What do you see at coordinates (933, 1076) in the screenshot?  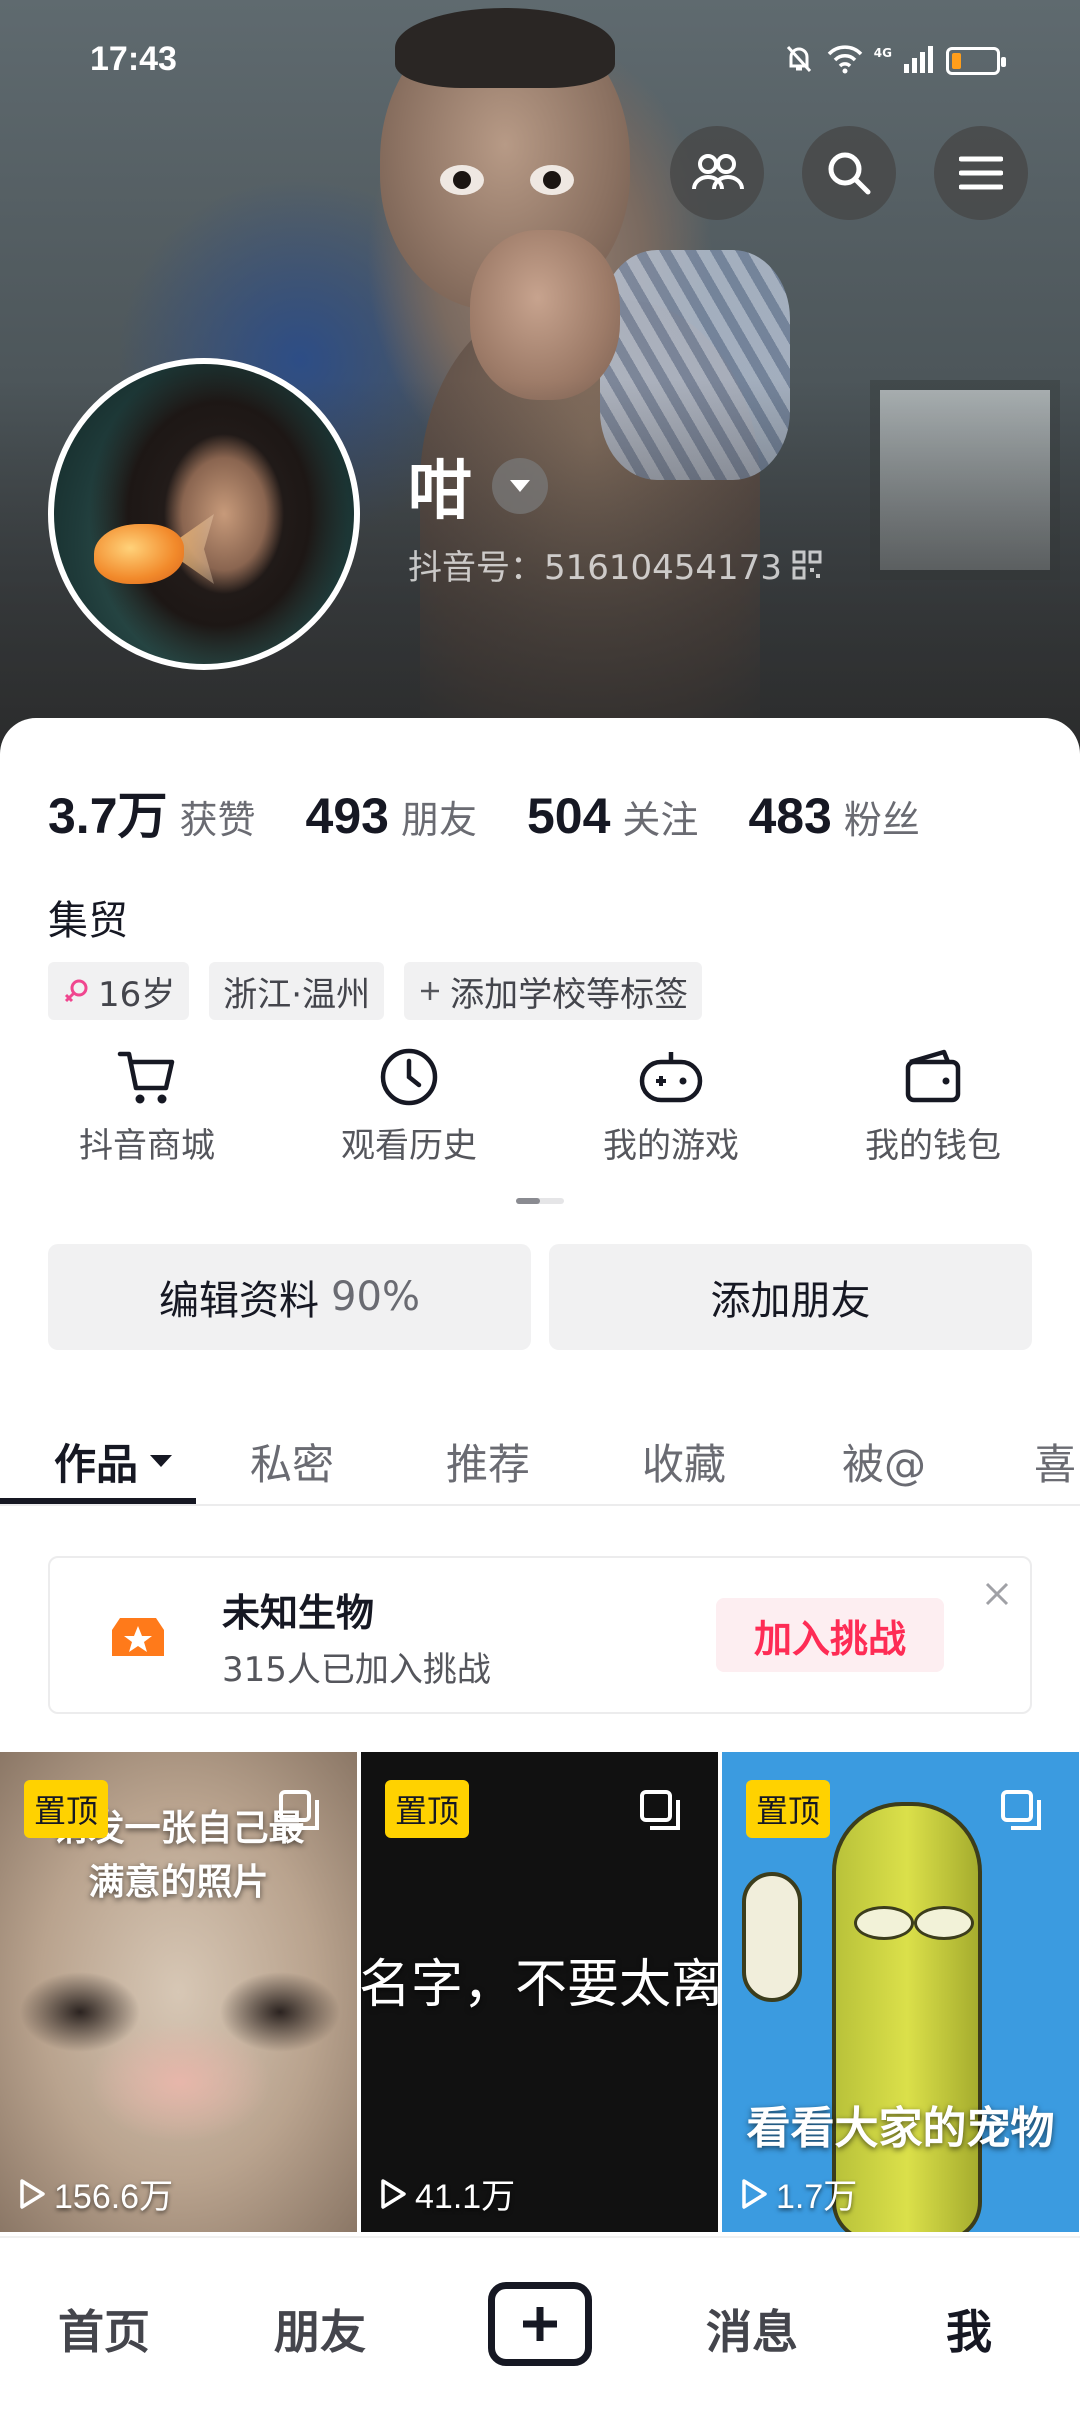 I see `wallet-icon` at bounding box center [933, 1076].